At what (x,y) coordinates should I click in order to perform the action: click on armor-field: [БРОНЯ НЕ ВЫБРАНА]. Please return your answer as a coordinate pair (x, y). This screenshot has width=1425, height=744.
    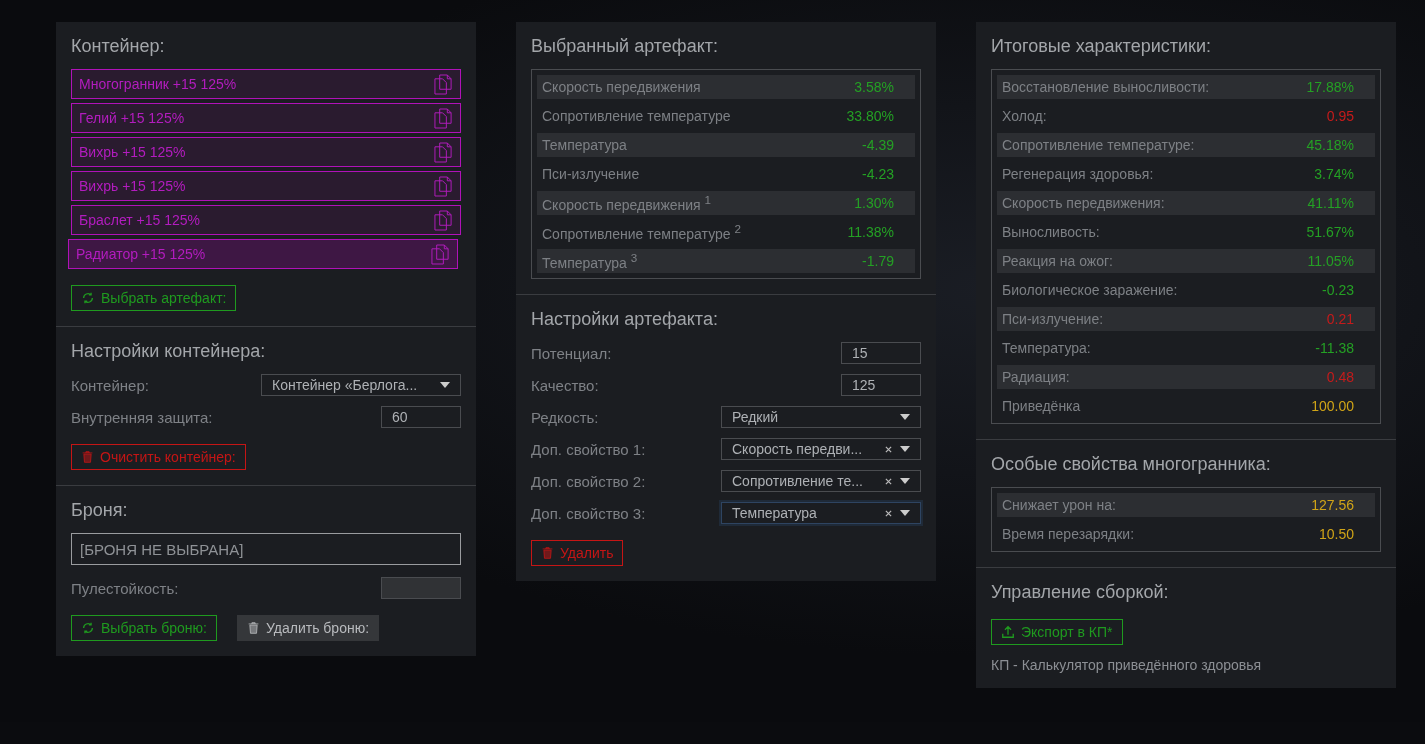
    Looking at the image, I should click on (266, 549).